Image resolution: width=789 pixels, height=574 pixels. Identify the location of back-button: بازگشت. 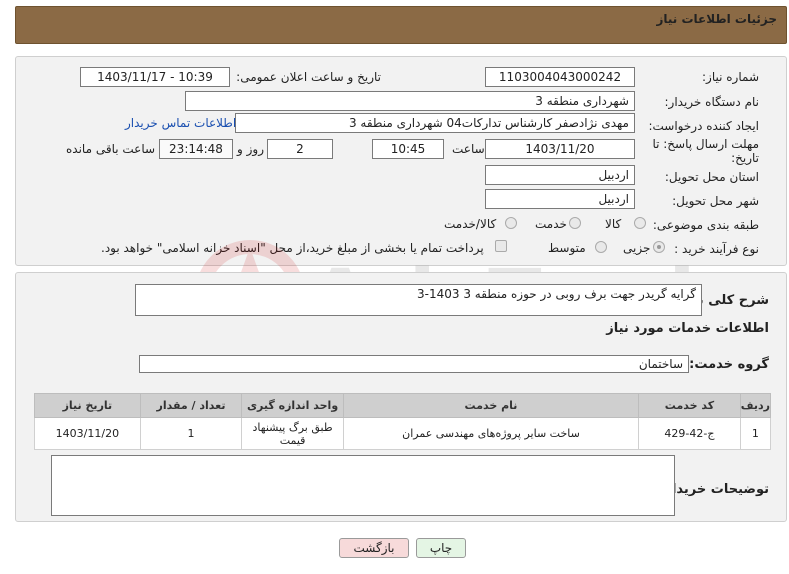
(374, 548).